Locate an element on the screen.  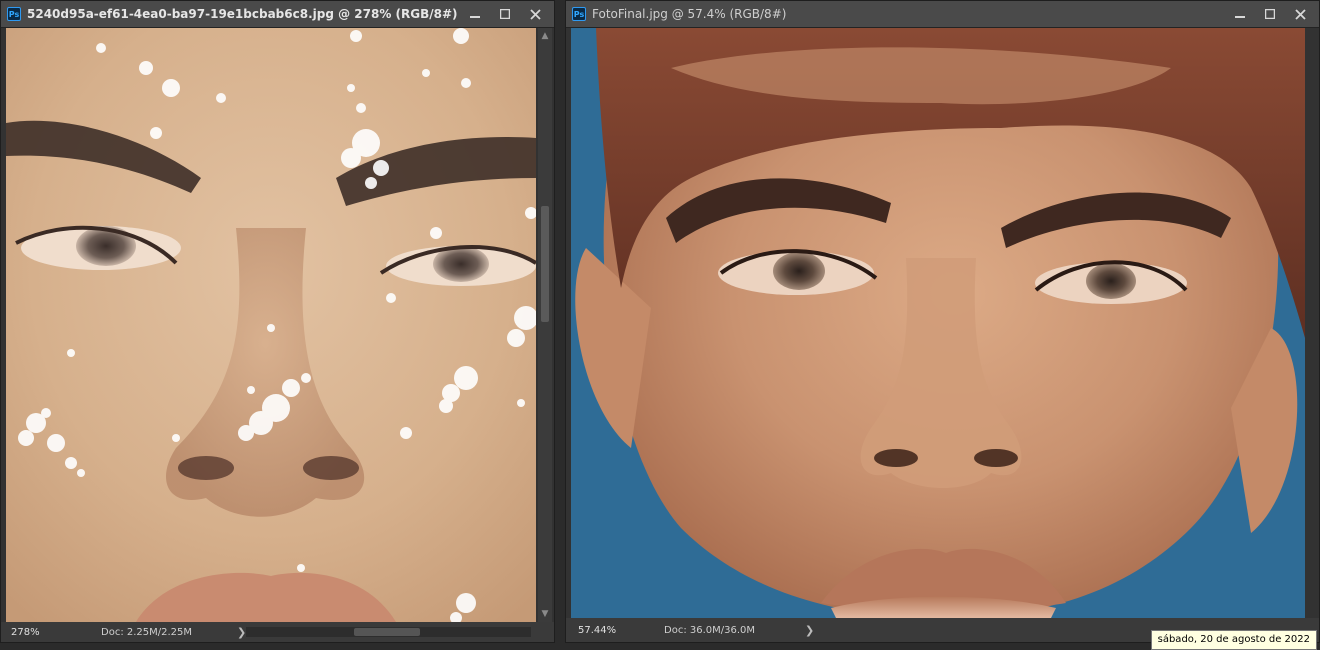
horizontal-scrollbar-thumb is located at coordinates (387, 632).